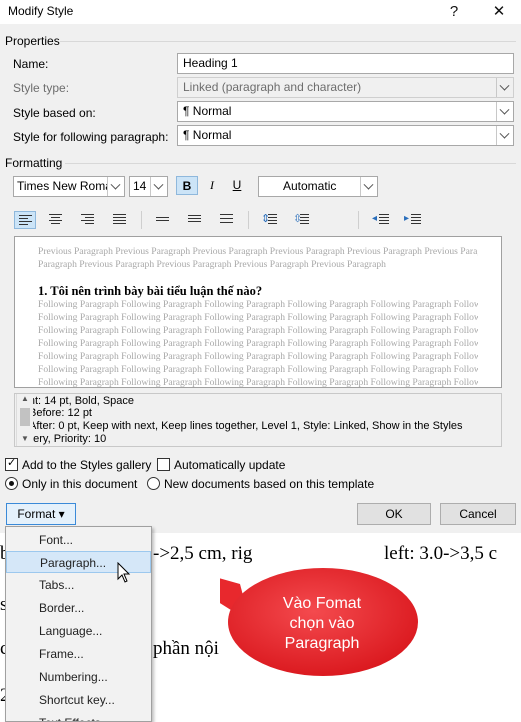 The height and width of the screenshot is (722, 521). What do you see at coordinates (195, 220) in the screenshot?
I see `one-half-spacing-icon` at bounding box center [195, 220].